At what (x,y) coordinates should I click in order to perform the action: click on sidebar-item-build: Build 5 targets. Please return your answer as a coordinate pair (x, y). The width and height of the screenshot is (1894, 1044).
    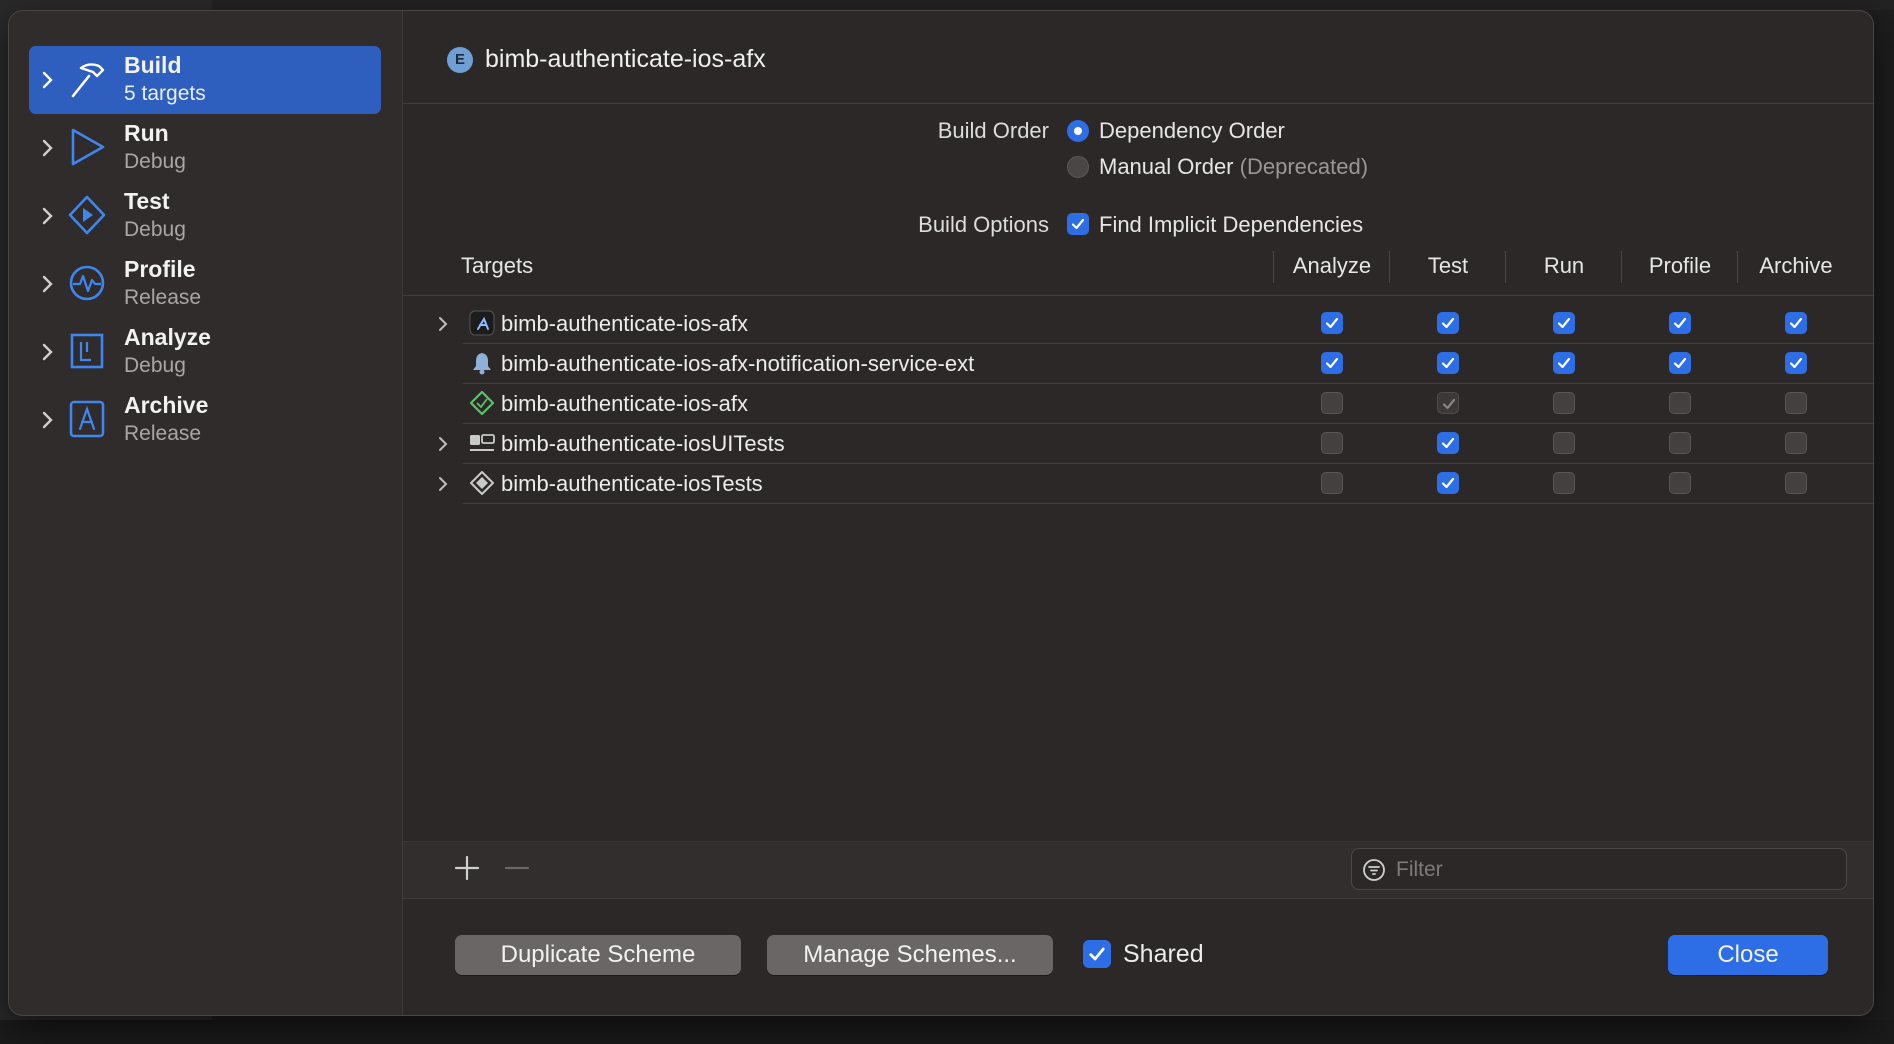
    Looking at the image, I should click on (205, 80).